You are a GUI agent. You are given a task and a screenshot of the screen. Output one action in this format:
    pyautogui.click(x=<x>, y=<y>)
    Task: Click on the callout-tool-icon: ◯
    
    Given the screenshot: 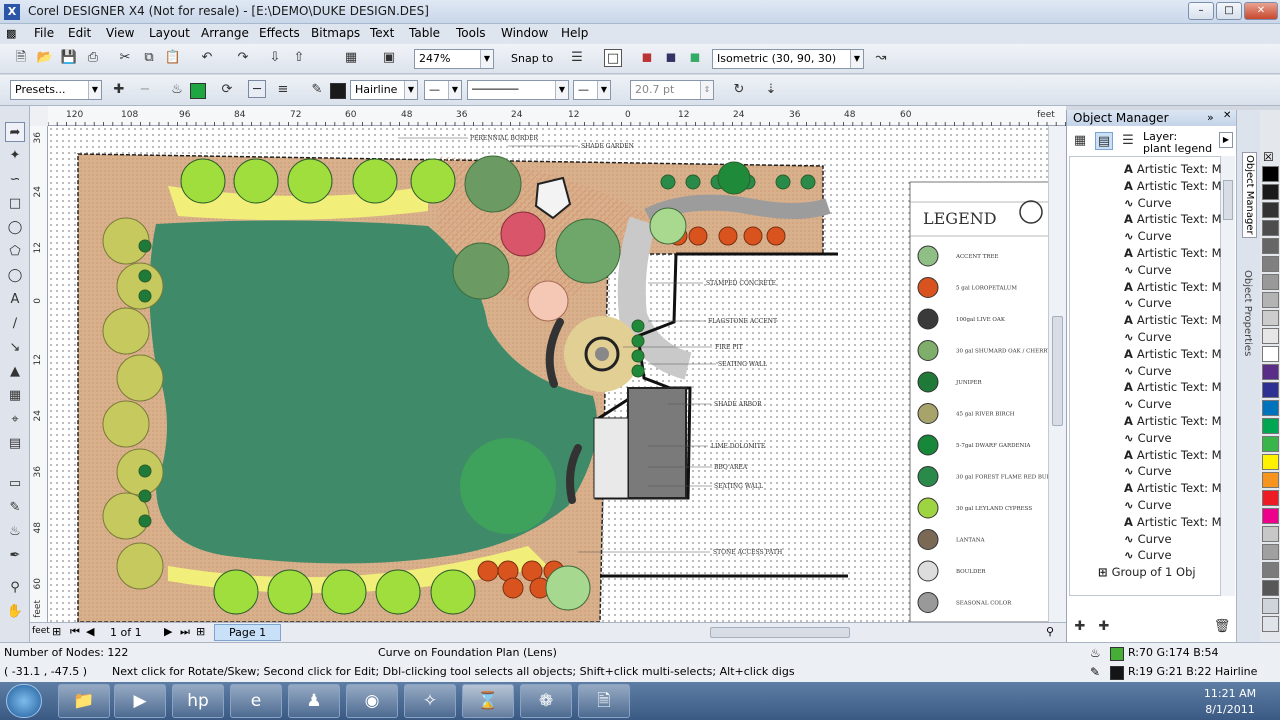 What is the action you would take?
    pyautogui.click(x=15, y=276)
    